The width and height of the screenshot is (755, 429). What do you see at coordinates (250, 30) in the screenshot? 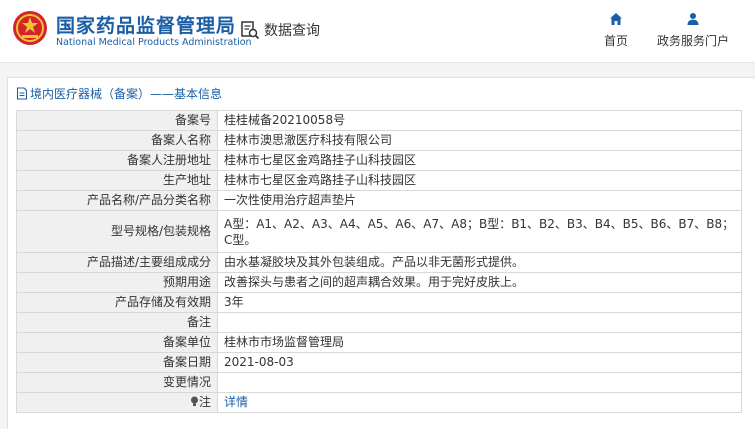
I see `document-search-icon` at bounding box center [250, 30].